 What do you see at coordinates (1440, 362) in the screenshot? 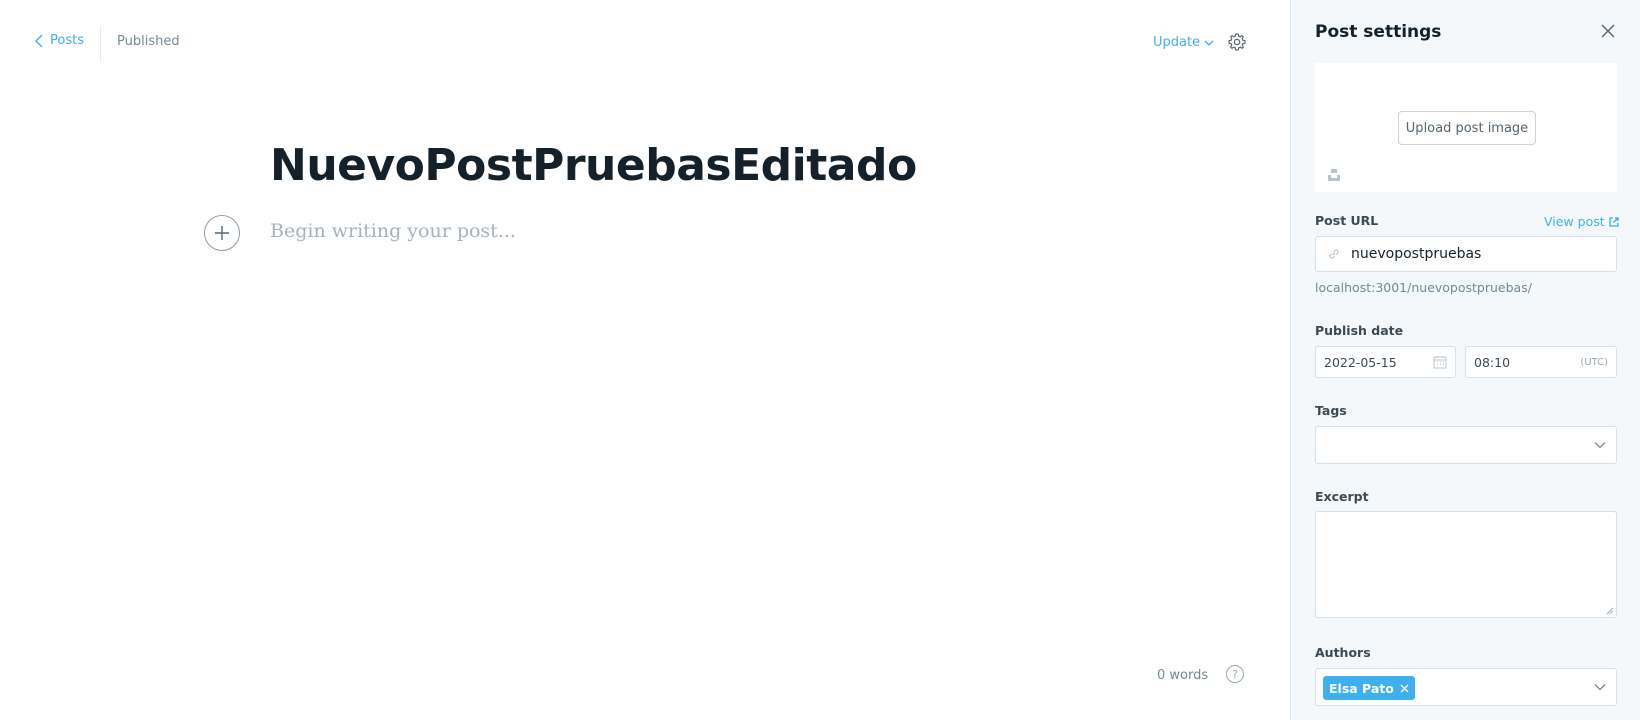
I see `calendar-icon` at bounding box center [1440, 362].